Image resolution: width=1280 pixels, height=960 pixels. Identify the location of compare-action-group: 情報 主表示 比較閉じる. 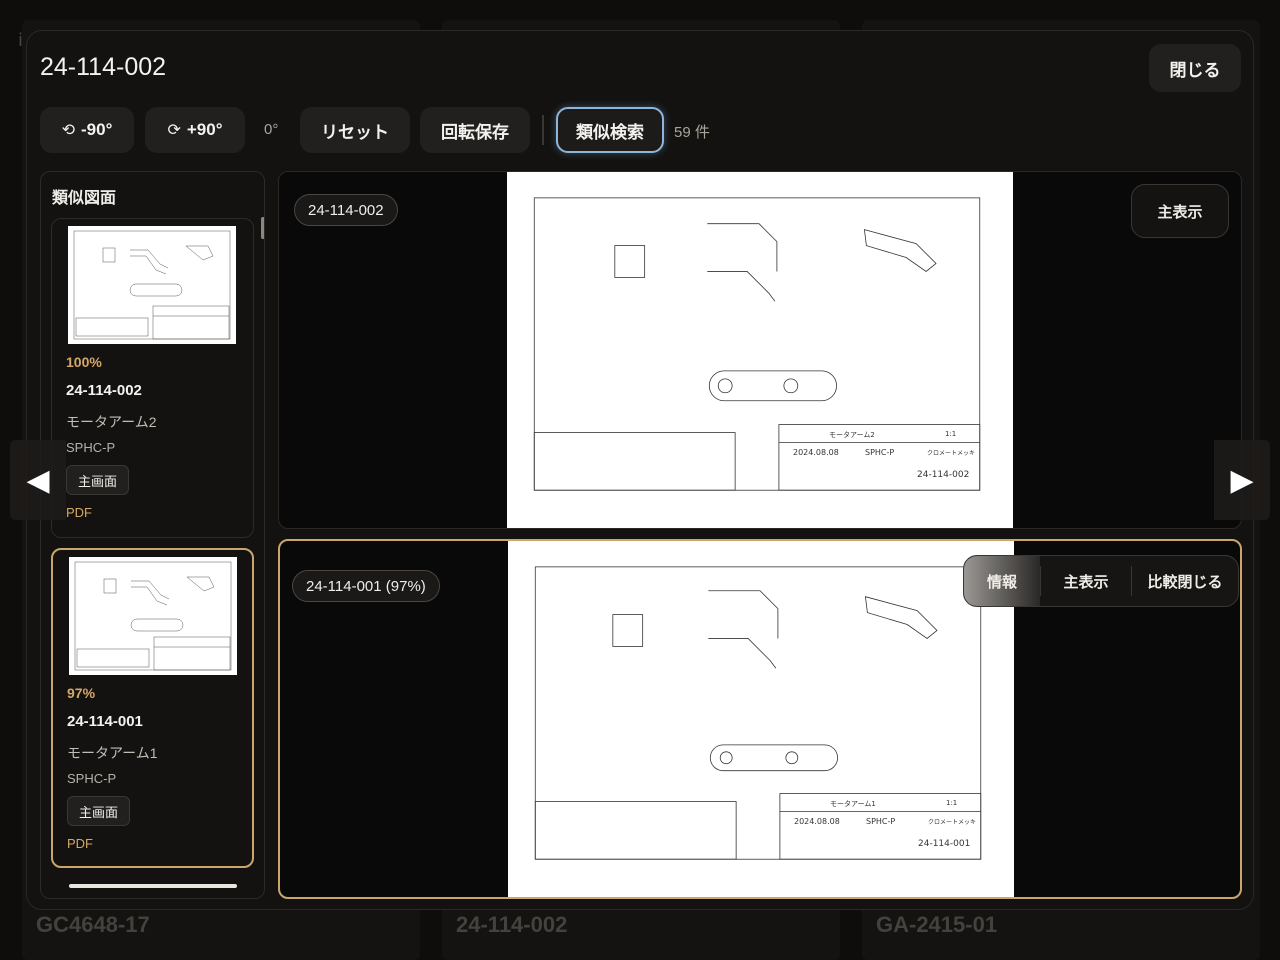
(1101, 581).